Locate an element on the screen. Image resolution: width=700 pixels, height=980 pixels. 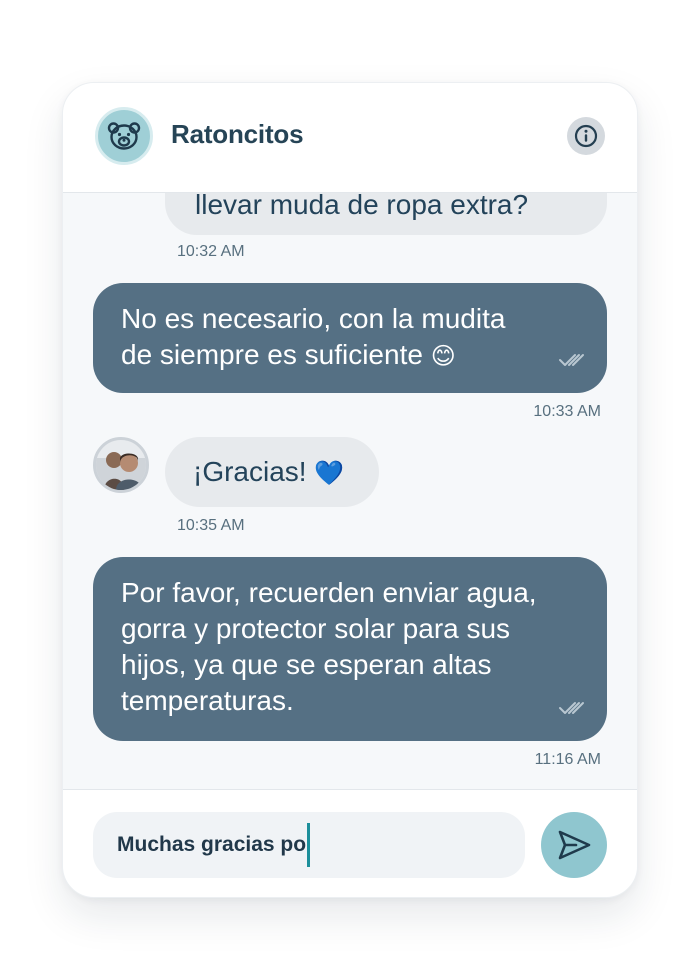
chat-title: Ratoncitos is located at coordinates (237, 134).